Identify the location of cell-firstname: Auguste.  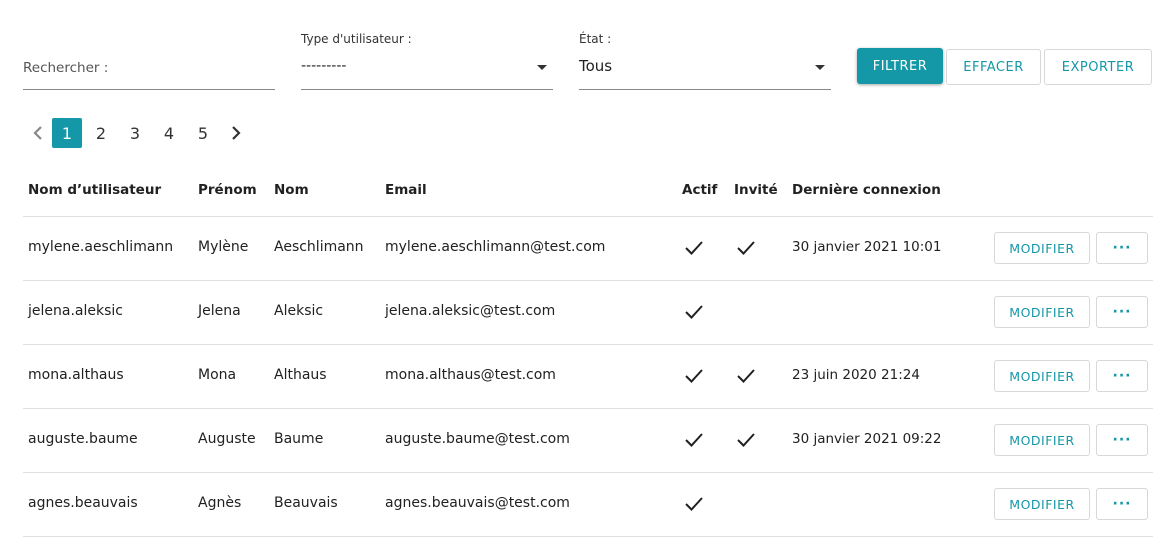
(227, 439).